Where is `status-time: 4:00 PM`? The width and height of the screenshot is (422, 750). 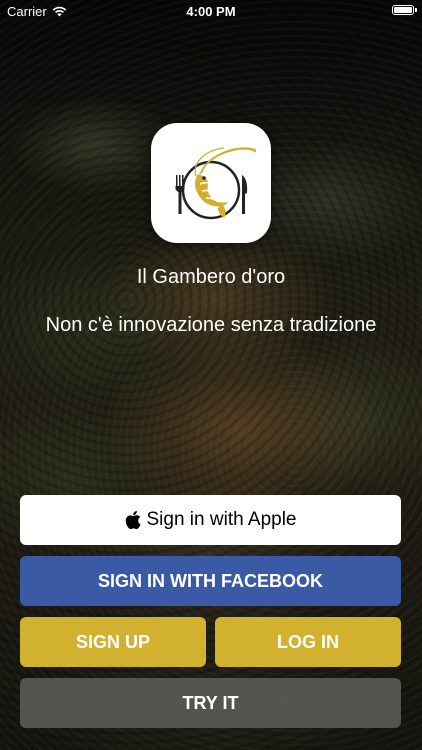
status-time: 4:00 PM is located at coordinates (211, 11).